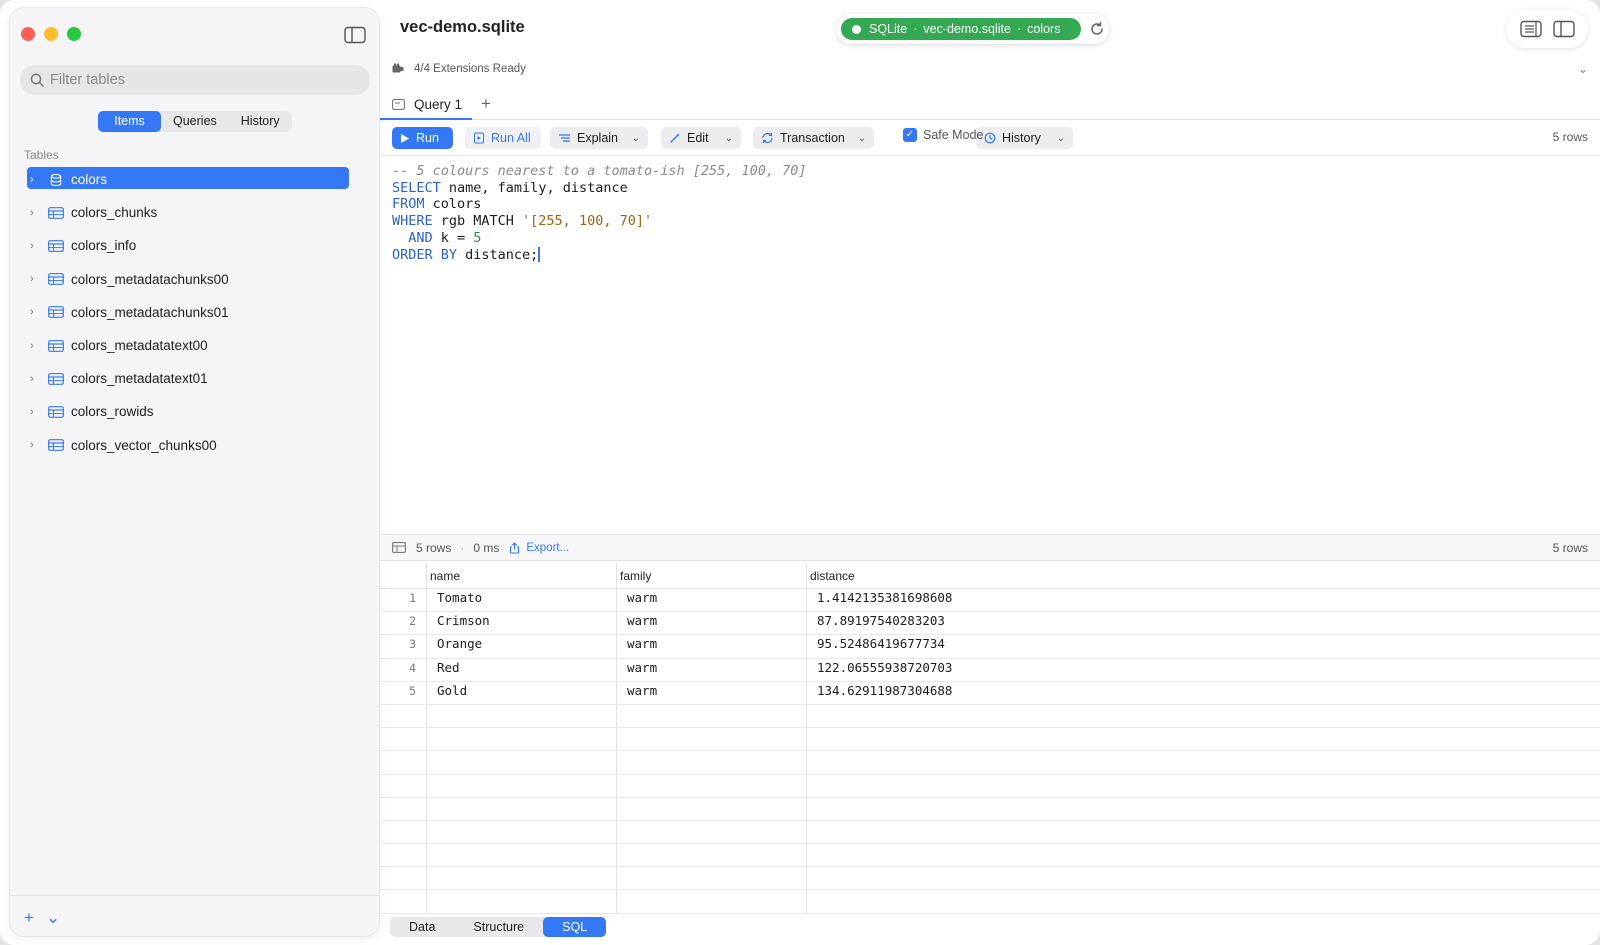 The width and height of the screenshot is (1600, 945). Describe the element at coordinates (200, 80) in the screenshot. I see `filter-tables-input` at that location.